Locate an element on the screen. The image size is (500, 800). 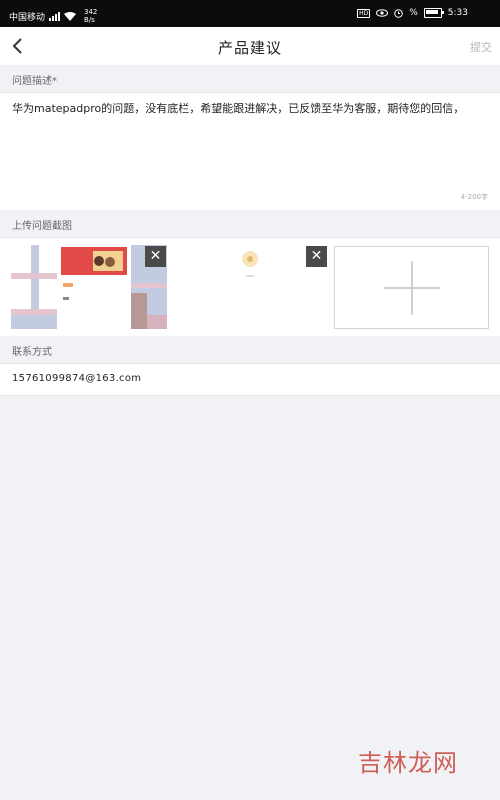
net-speed: 342 B/s is located at coordinates (90, 16).